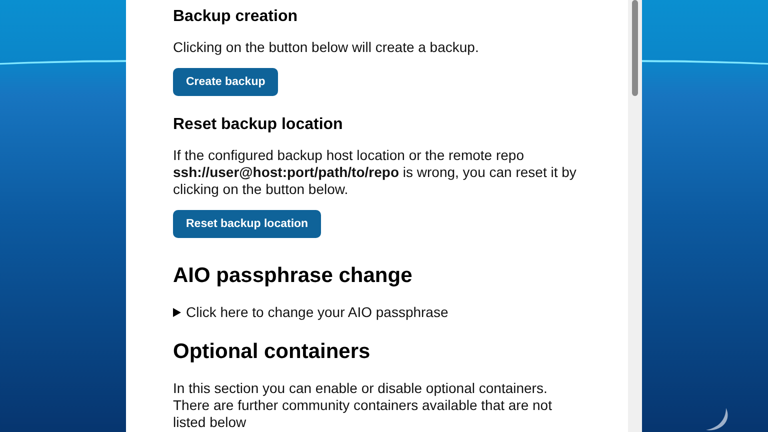 This screenshot has height=432, width=768. What do you see at coordinates (293, 276) in the screenshot?
I see `section-heading: AIO passphrase change` at bounding box center [293, 276].